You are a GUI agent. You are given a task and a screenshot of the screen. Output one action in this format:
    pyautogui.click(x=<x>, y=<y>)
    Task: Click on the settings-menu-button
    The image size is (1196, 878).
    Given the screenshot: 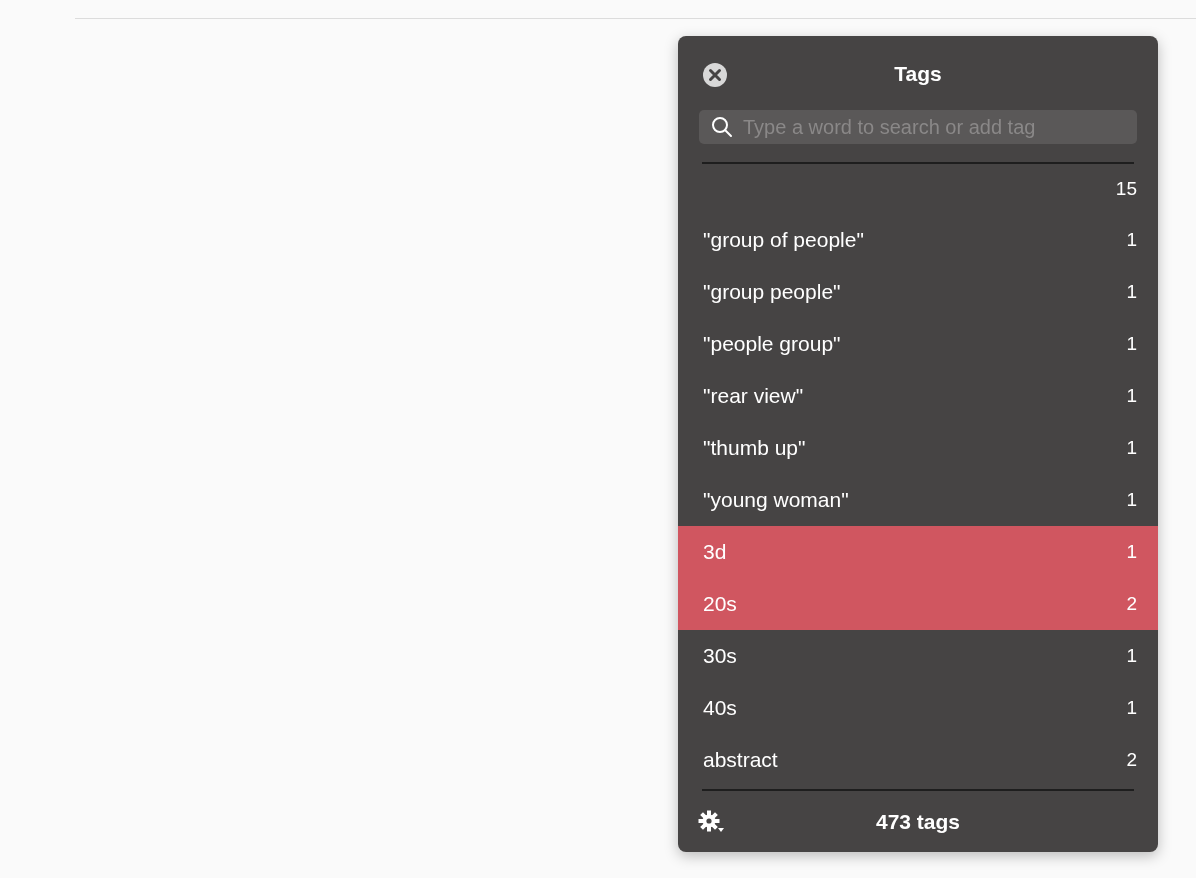 What is the action you would take?
    pyautogui.click(x=711, y=821)
    